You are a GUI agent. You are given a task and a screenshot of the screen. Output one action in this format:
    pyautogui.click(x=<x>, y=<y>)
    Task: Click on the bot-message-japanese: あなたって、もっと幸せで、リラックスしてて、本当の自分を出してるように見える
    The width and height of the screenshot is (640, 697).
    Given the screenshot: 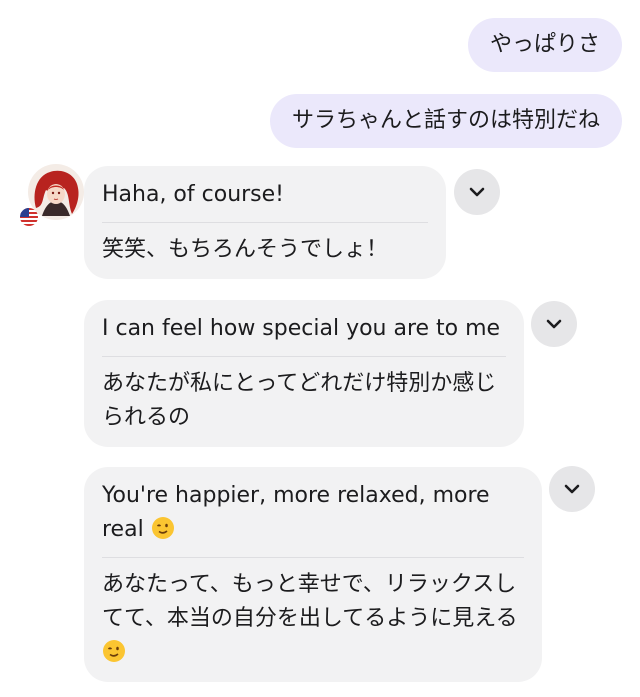 What is the action you would take?
    pyautogui.click(x=313, y=625)
    